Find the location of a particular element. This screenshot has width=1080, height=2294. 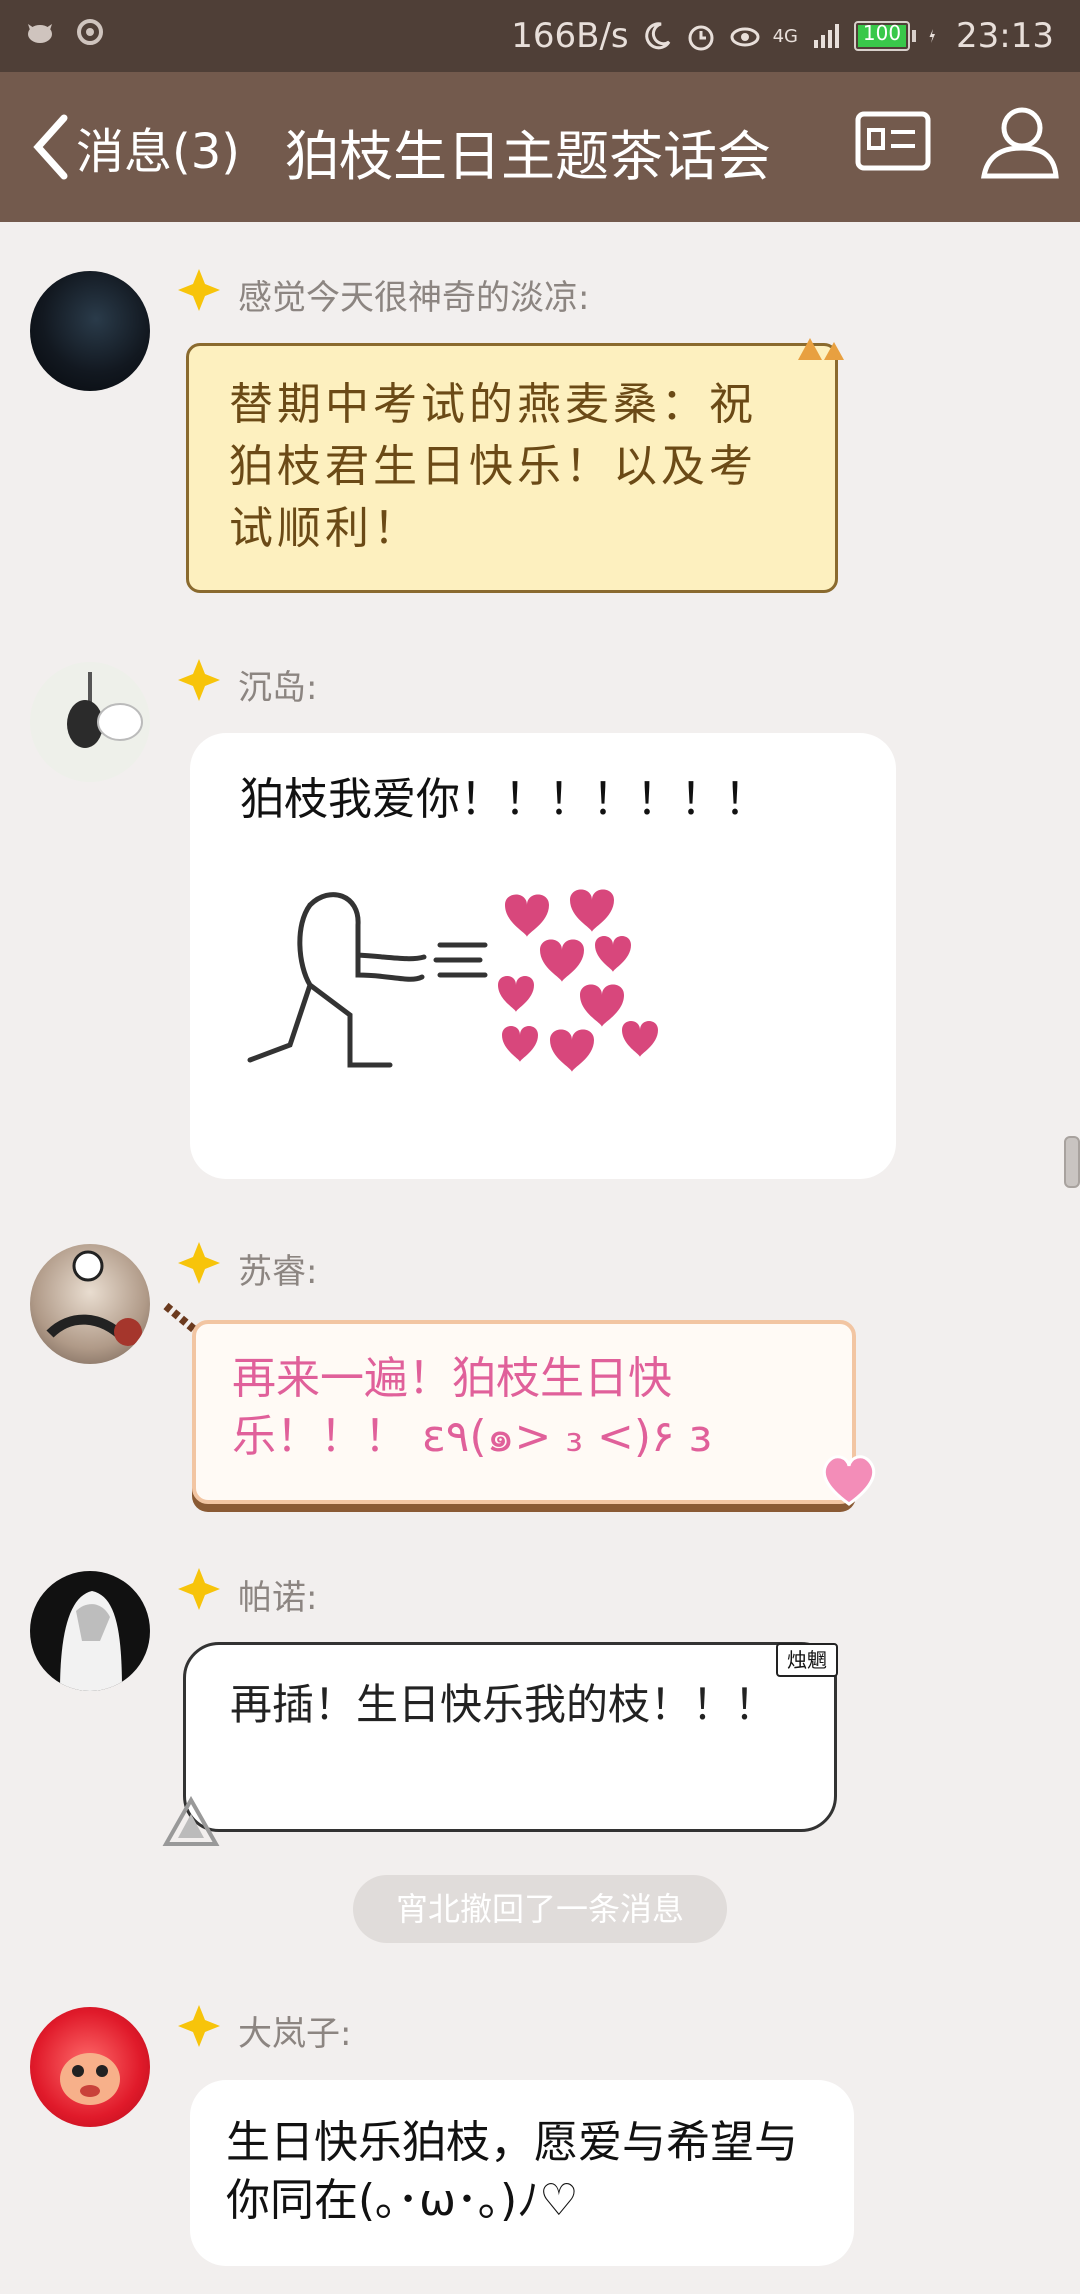

title-bar: 消息(3) 狛枝生日主题茶话会 is located at coordinates (540, 147).